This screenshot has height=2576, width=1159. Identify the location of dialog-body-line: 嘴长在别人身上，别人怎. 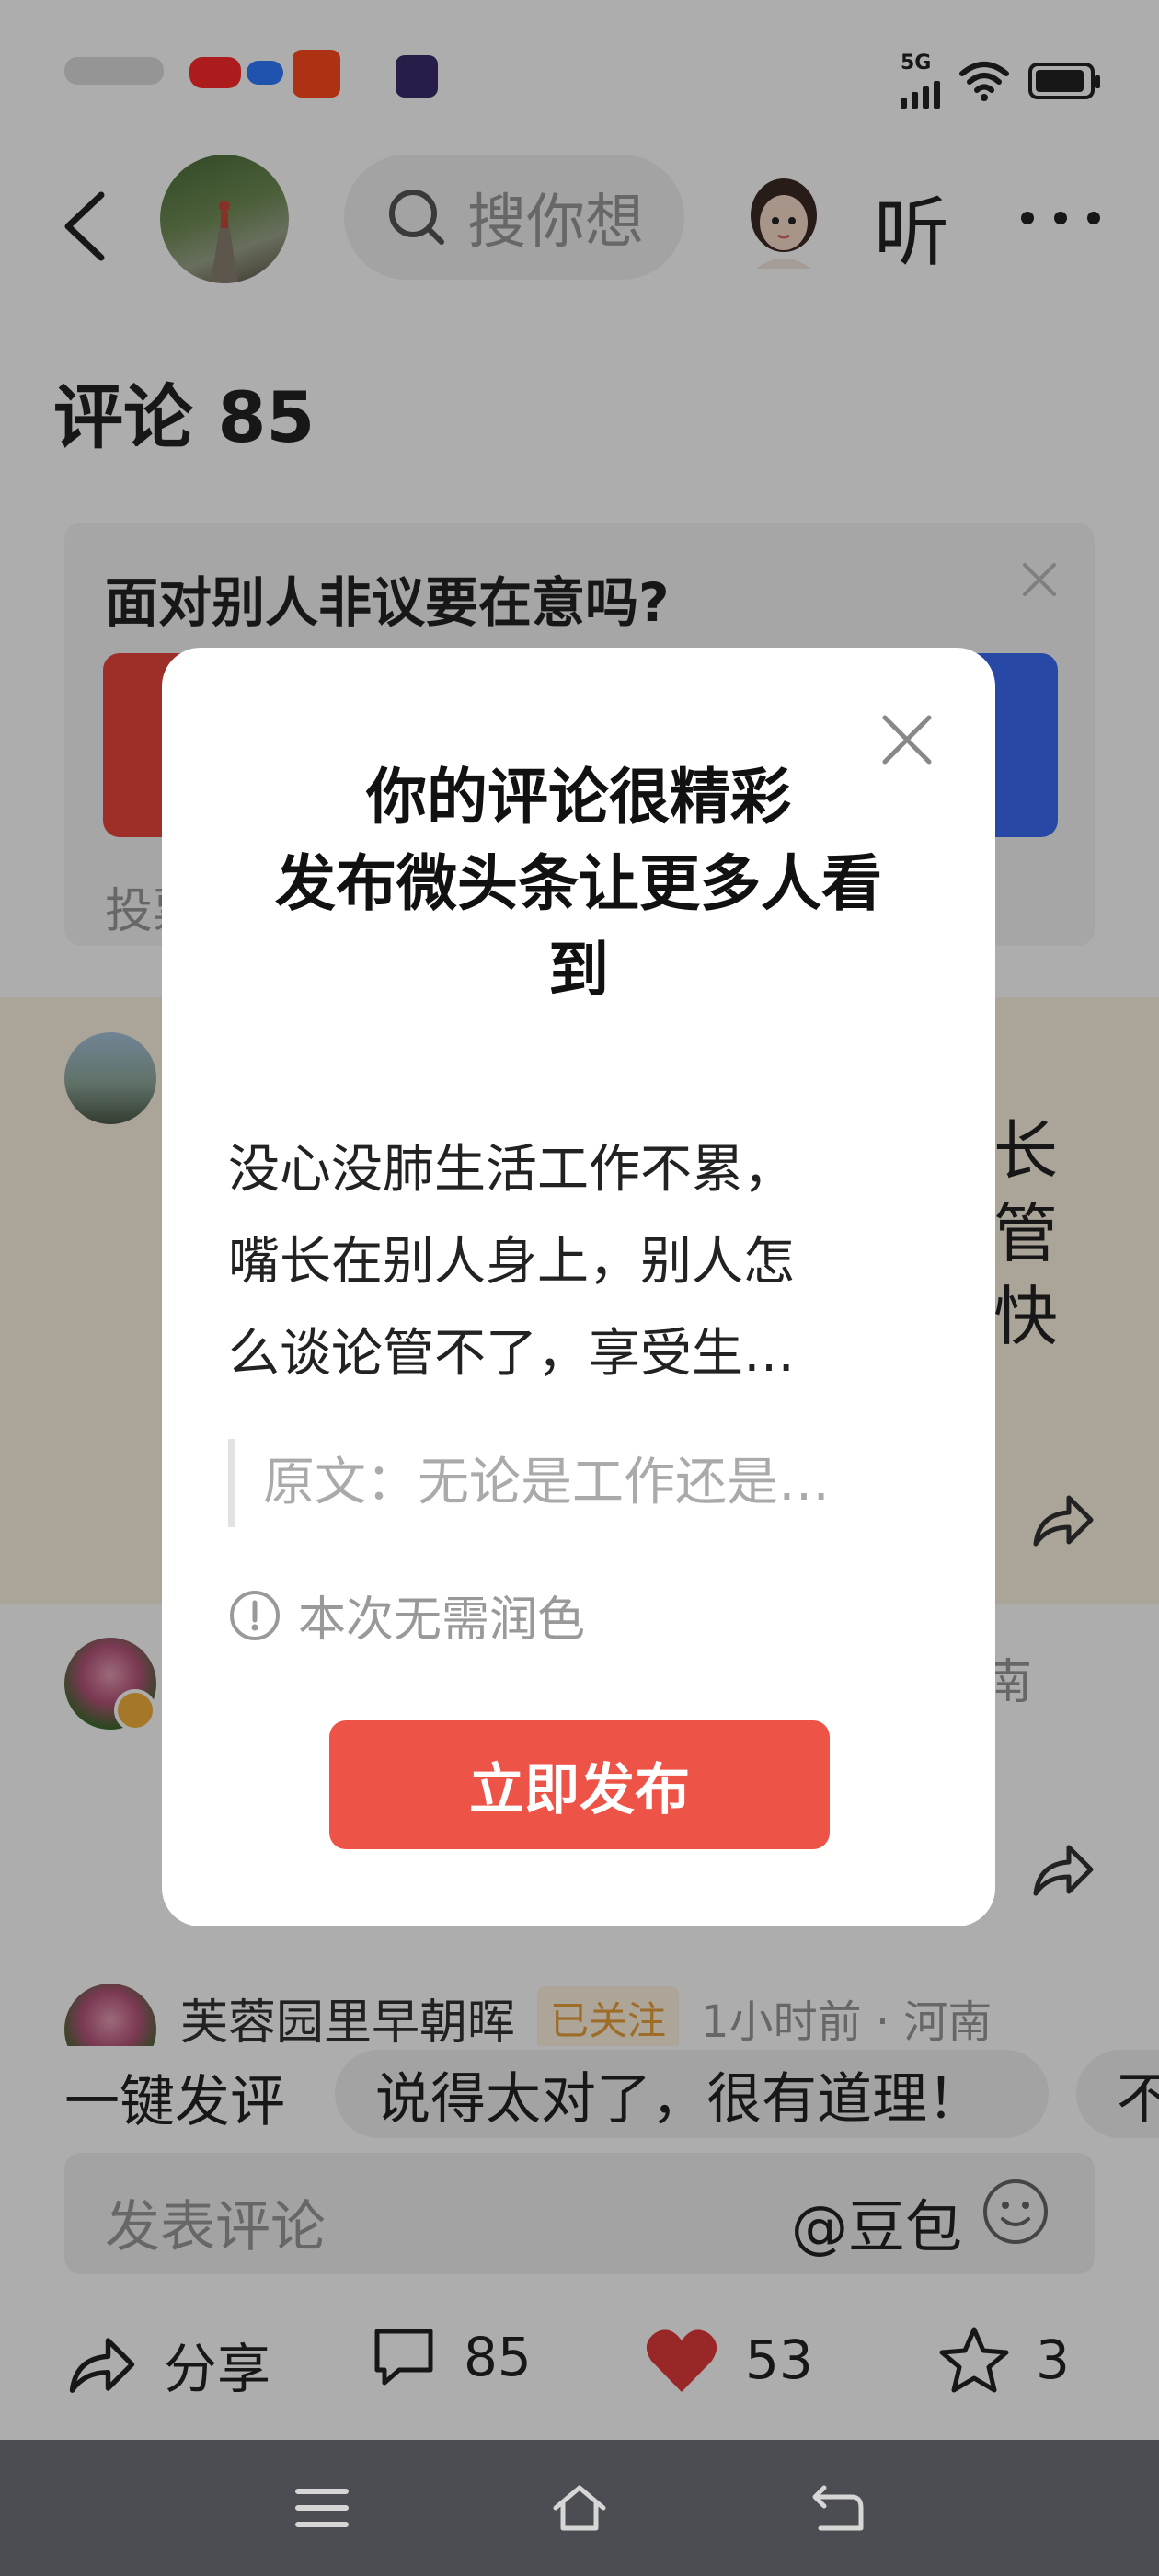
(511, 1262).